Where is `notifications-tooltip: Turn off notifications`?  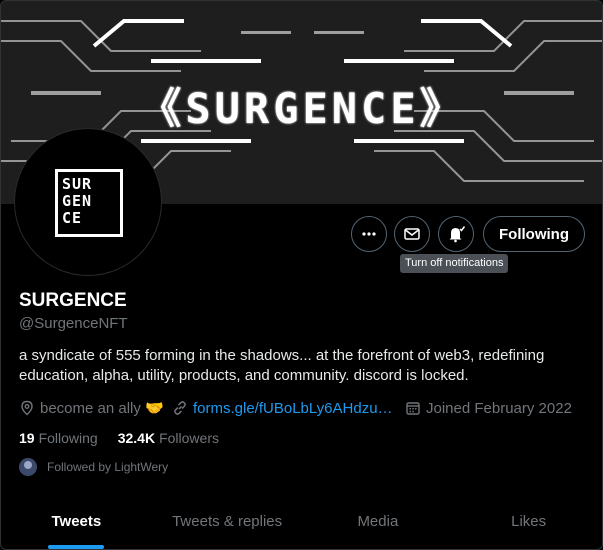
notifications-tooltip: Turn off notifications is located at coordinates (454, 263).